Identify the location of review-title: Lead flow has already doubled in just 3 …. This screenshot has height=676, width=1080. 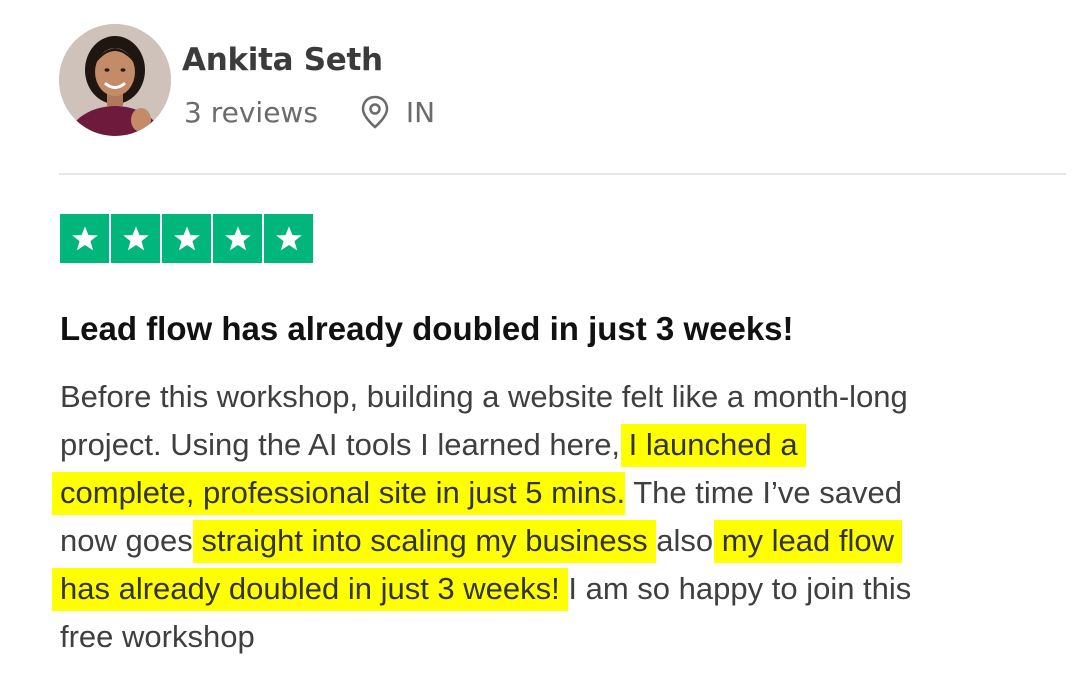
(427, 329).